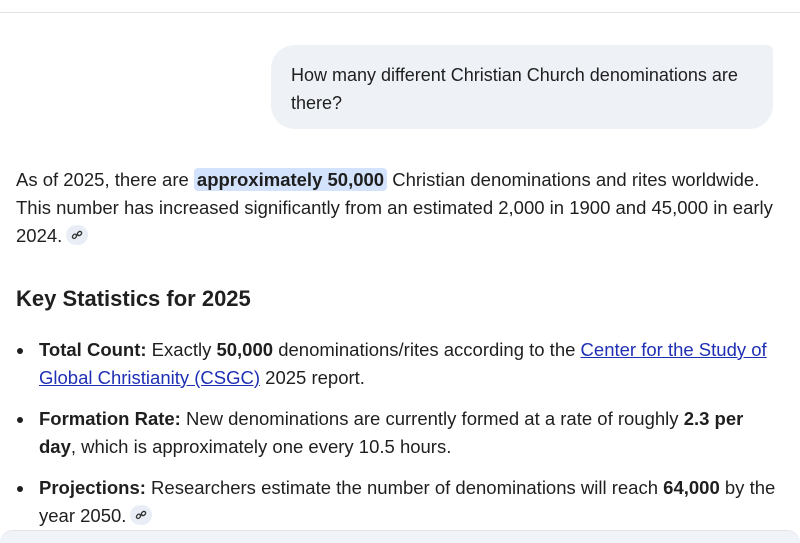 The width and height of the screenshot is (800, 543). What do you see at coordinates (181, 349) in the screenshot?
I see `item-text: Exactly` at bounding box center [181, 349].